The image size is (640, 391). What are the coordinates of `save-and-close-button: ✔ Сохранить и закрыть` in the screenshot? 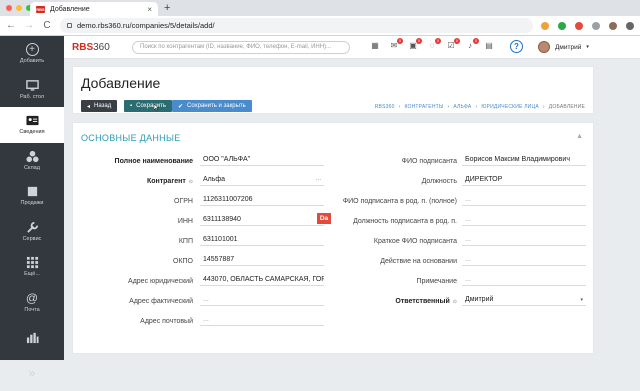 It's located at (212, 106).